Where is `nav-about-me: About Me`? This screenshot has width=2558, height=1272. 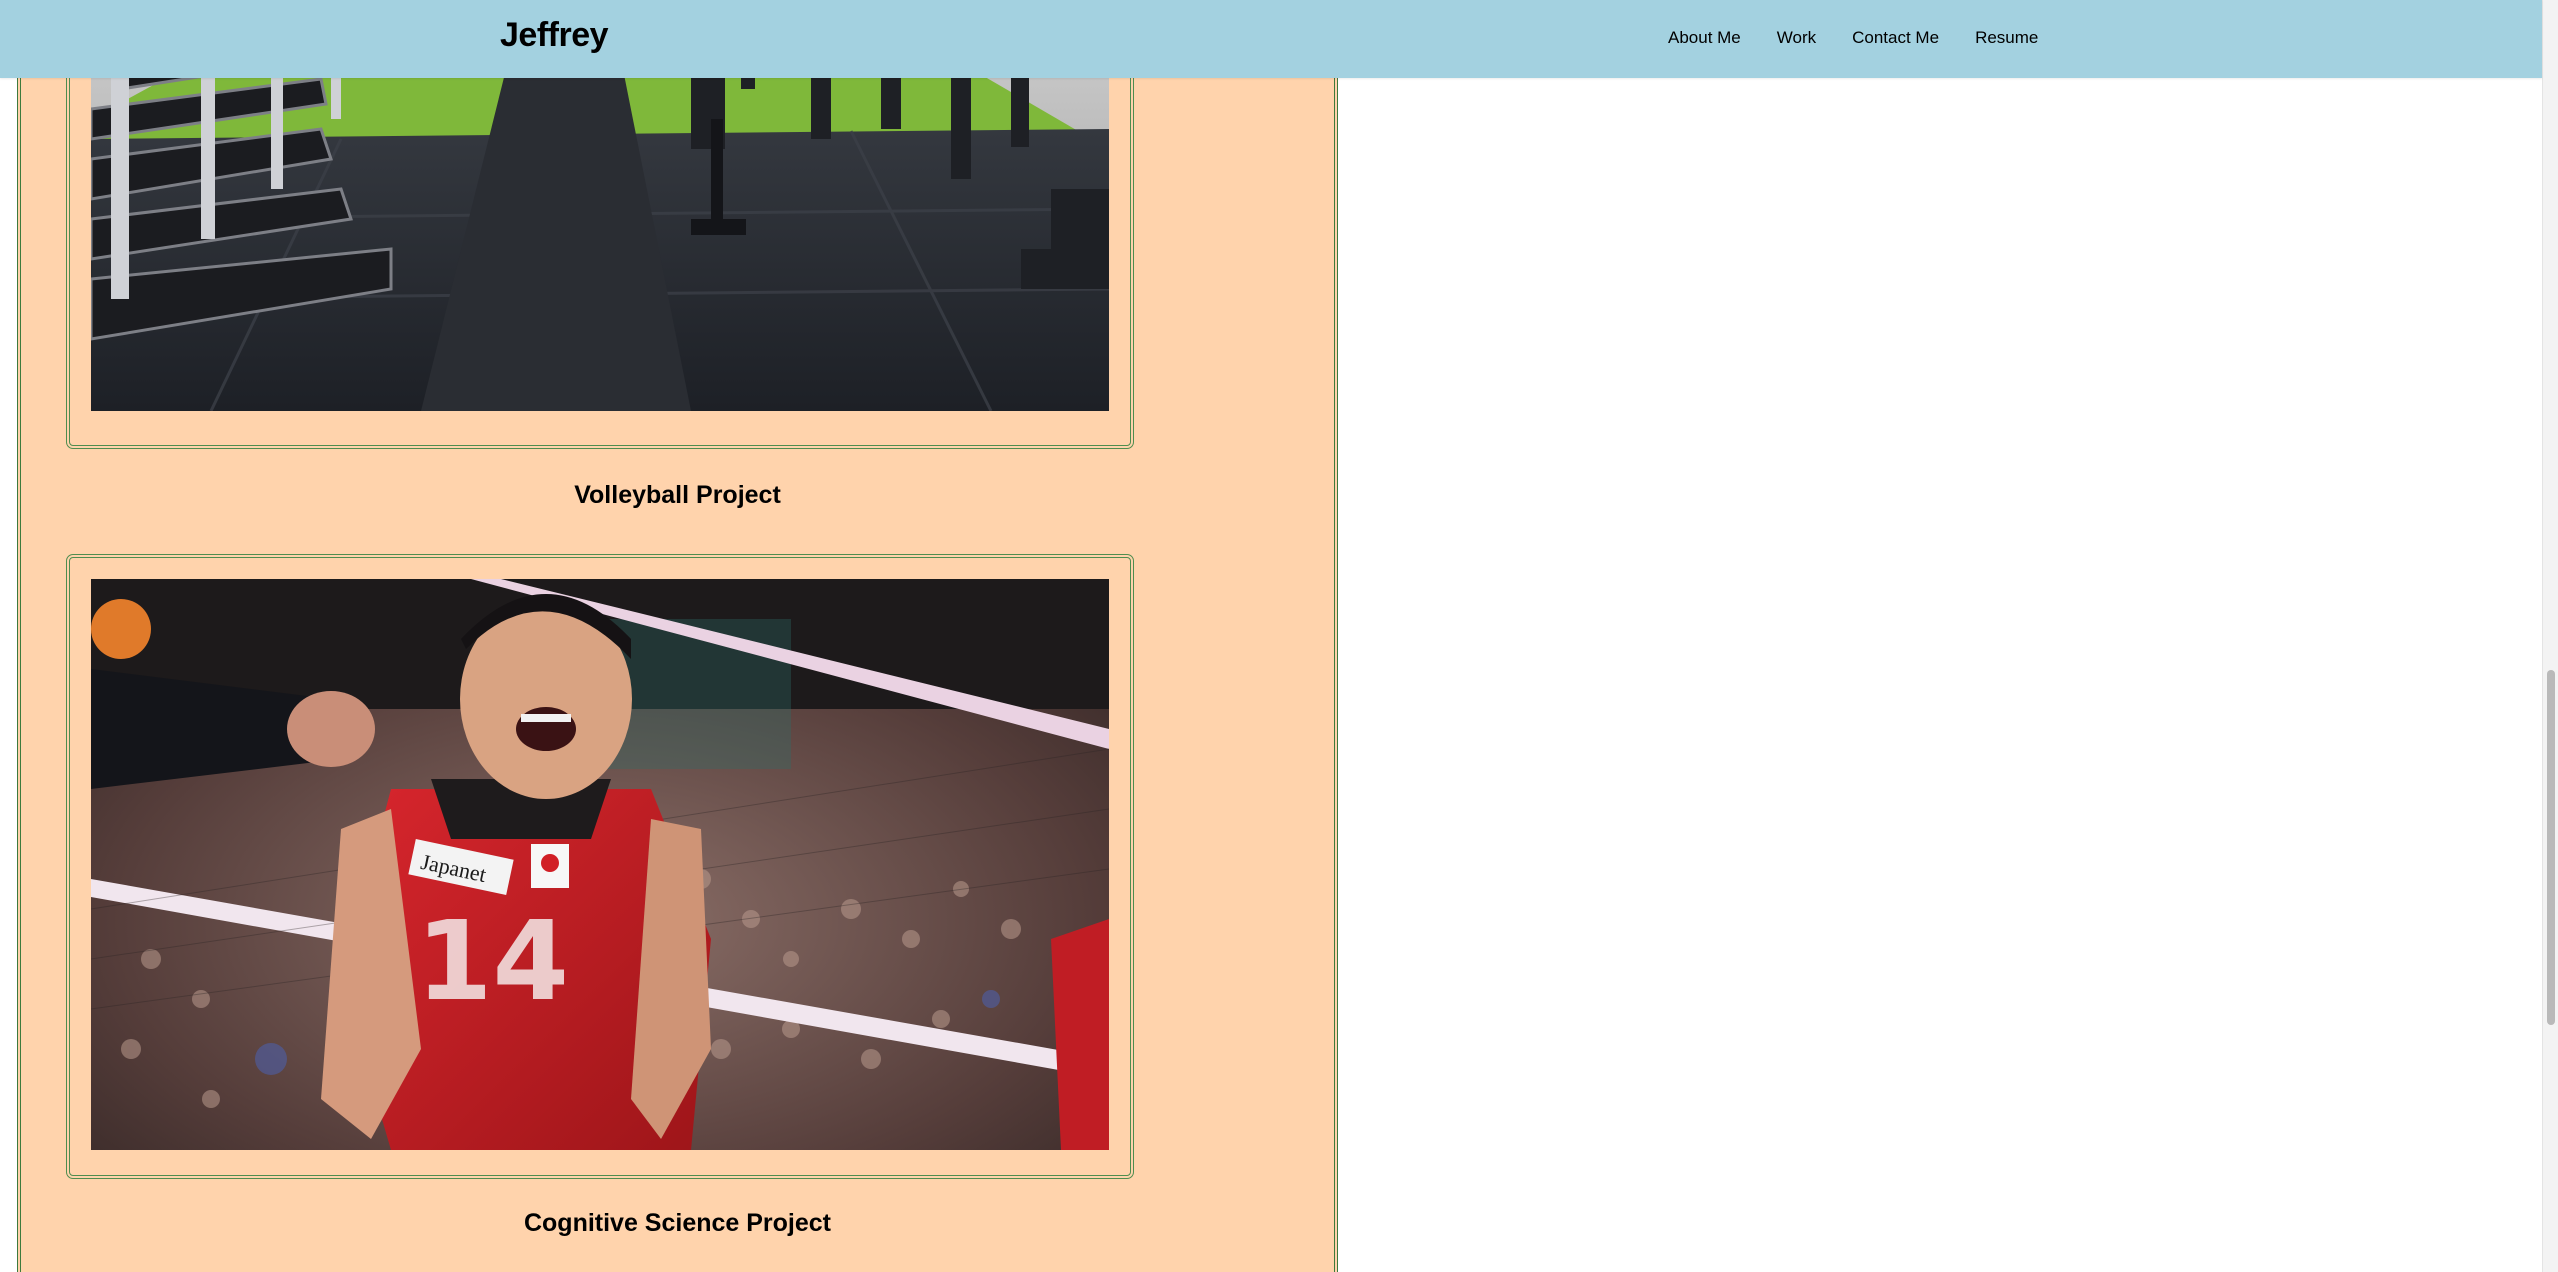
nav-about-me: About Me is located at coordinates (1704, 38).